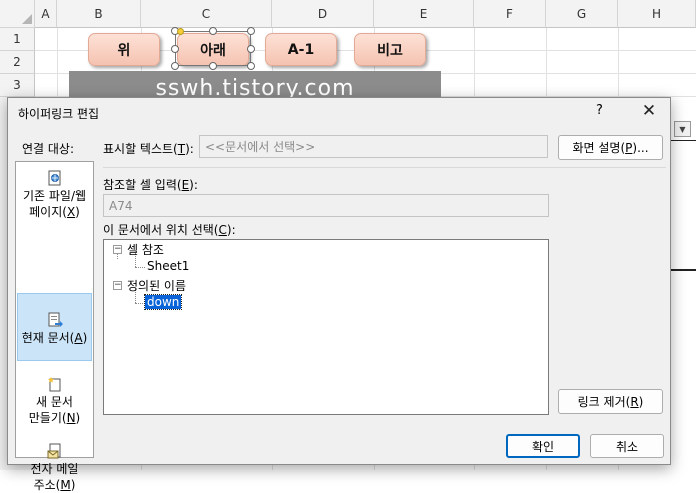 The height and width of the screenshot is (493, 696). I want to click on access-key: X, so click(71, 212).